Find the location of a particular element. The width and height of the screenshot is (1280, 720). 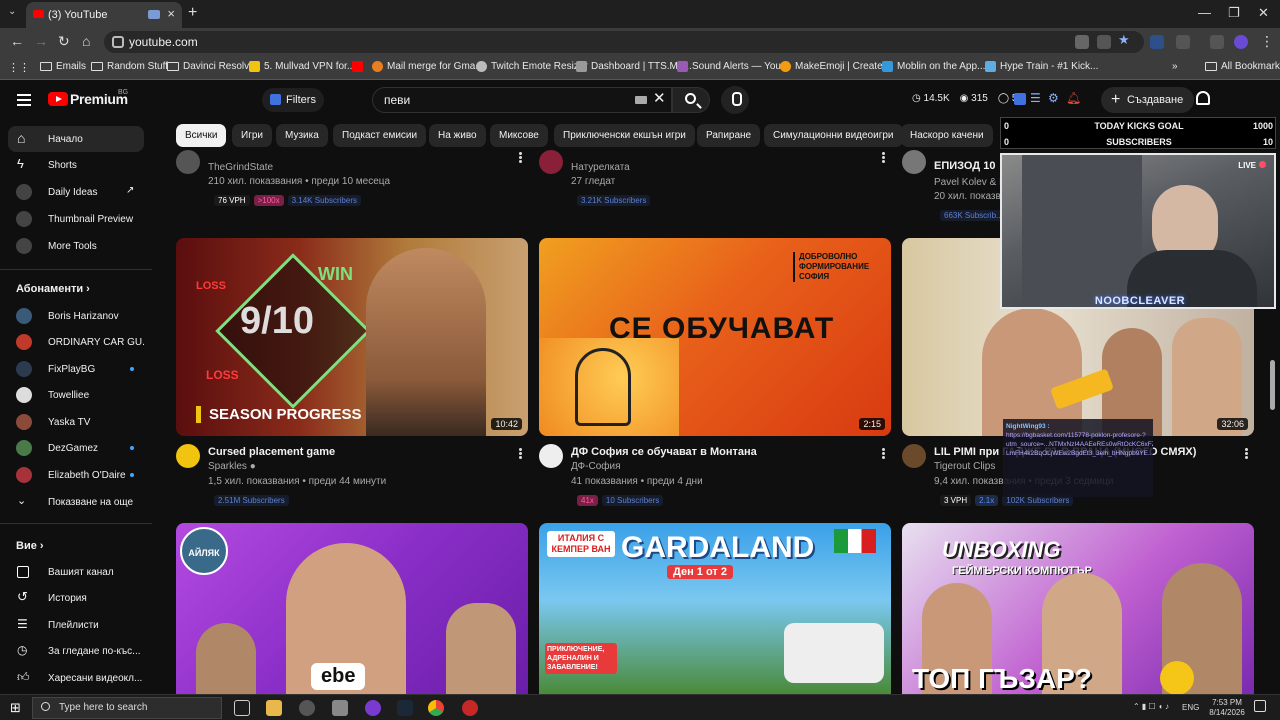

restore-icon: ❐ is located at coordinates (1234, 13).